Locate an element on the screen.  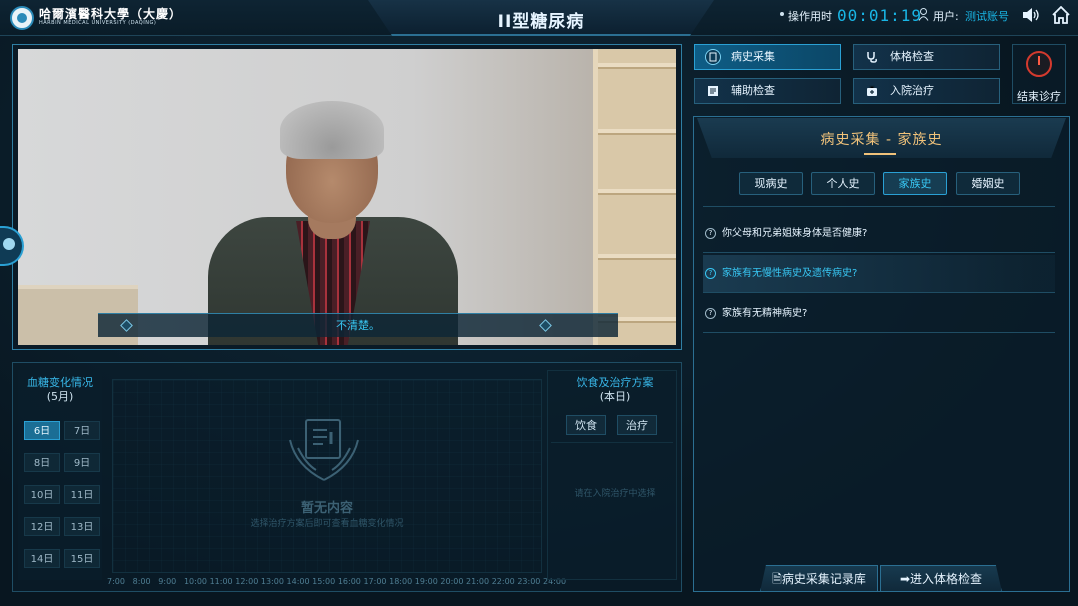
menu-history-collection: 病史采集 is located at coordinates (767, 57).